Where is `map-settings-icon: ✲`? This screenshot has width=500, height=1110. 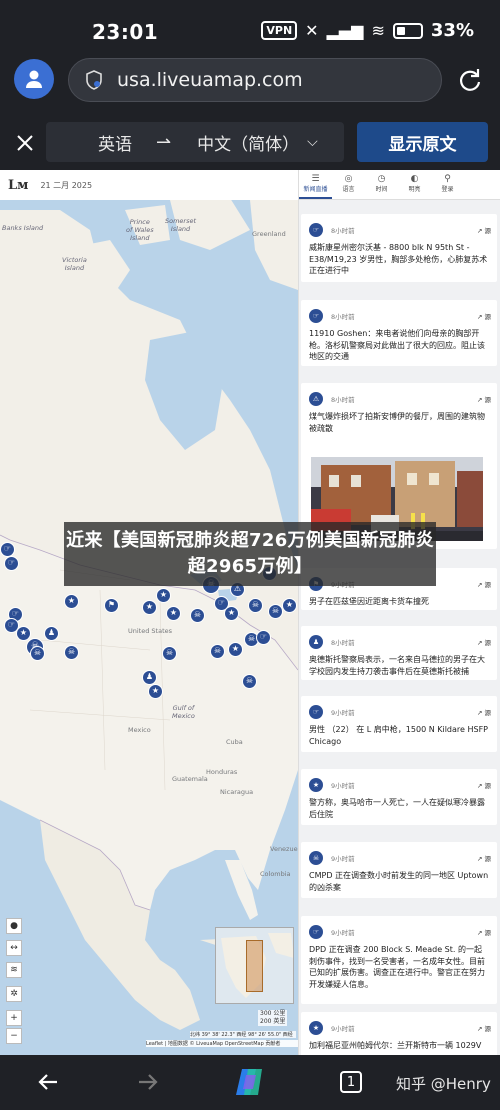
map-settings-icon: ✲ is located at coordinates (14, 994).